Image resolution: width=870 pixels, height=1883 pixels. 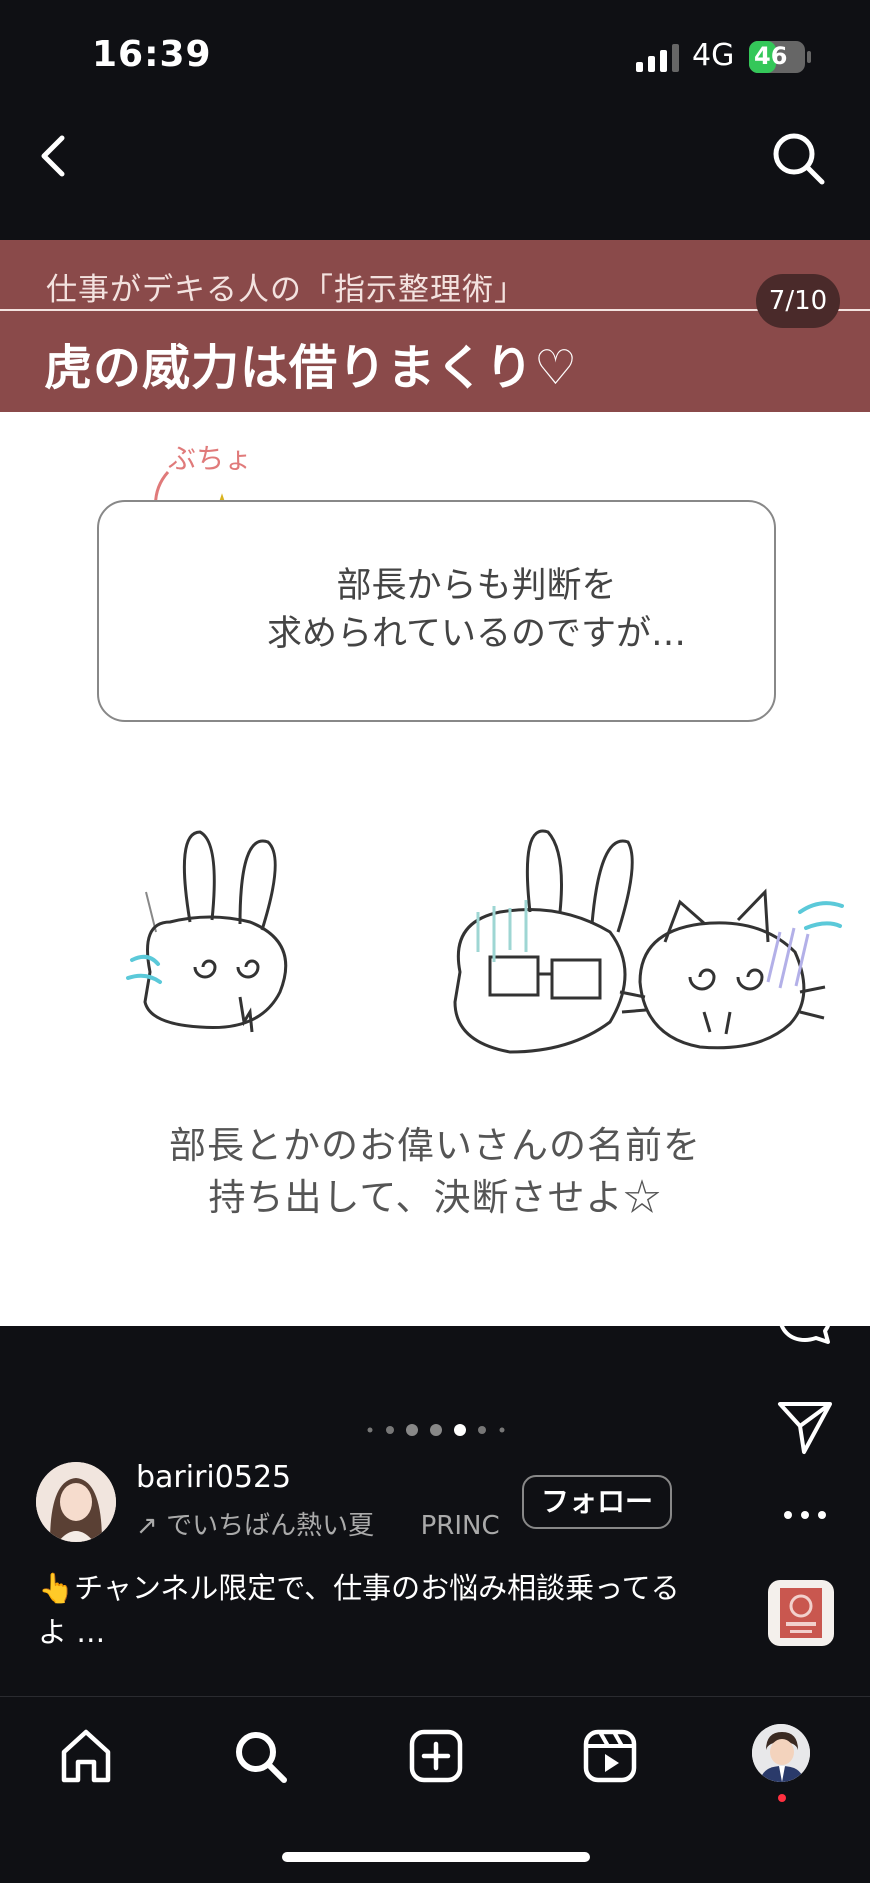 I want to click on audio-artist: PRINC, so click(x=460, y=1526).